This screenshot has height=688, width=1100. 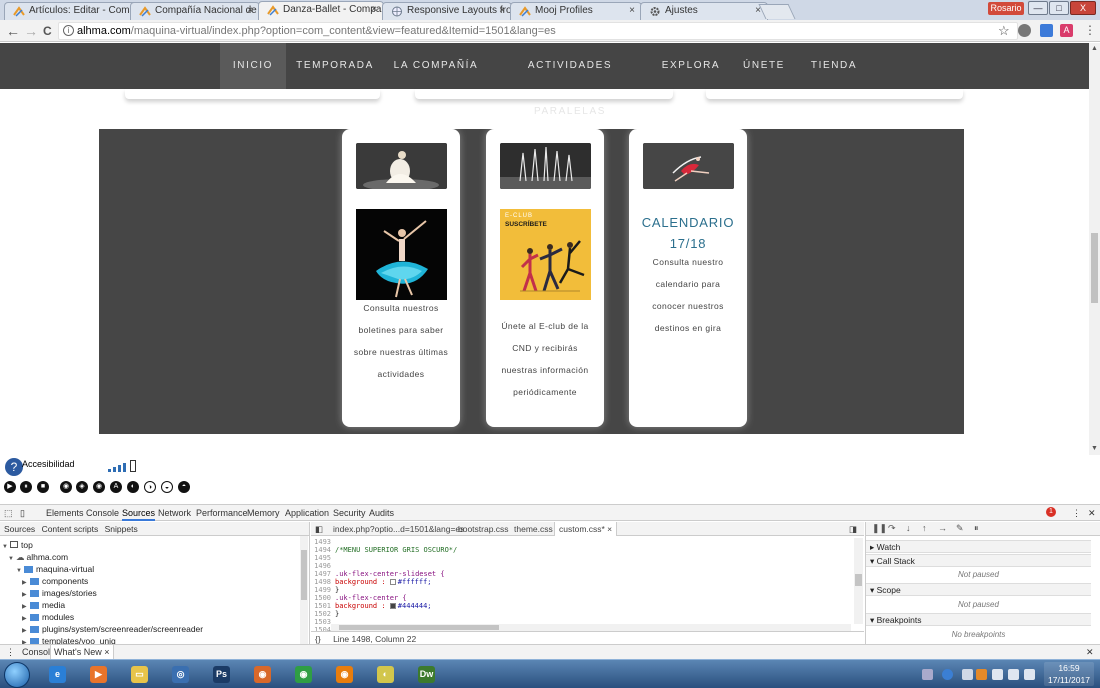 What do you see at coordinates (321, 606) in the screenshot?
I see `line-number: 1501` at bounding box center [321, 606].